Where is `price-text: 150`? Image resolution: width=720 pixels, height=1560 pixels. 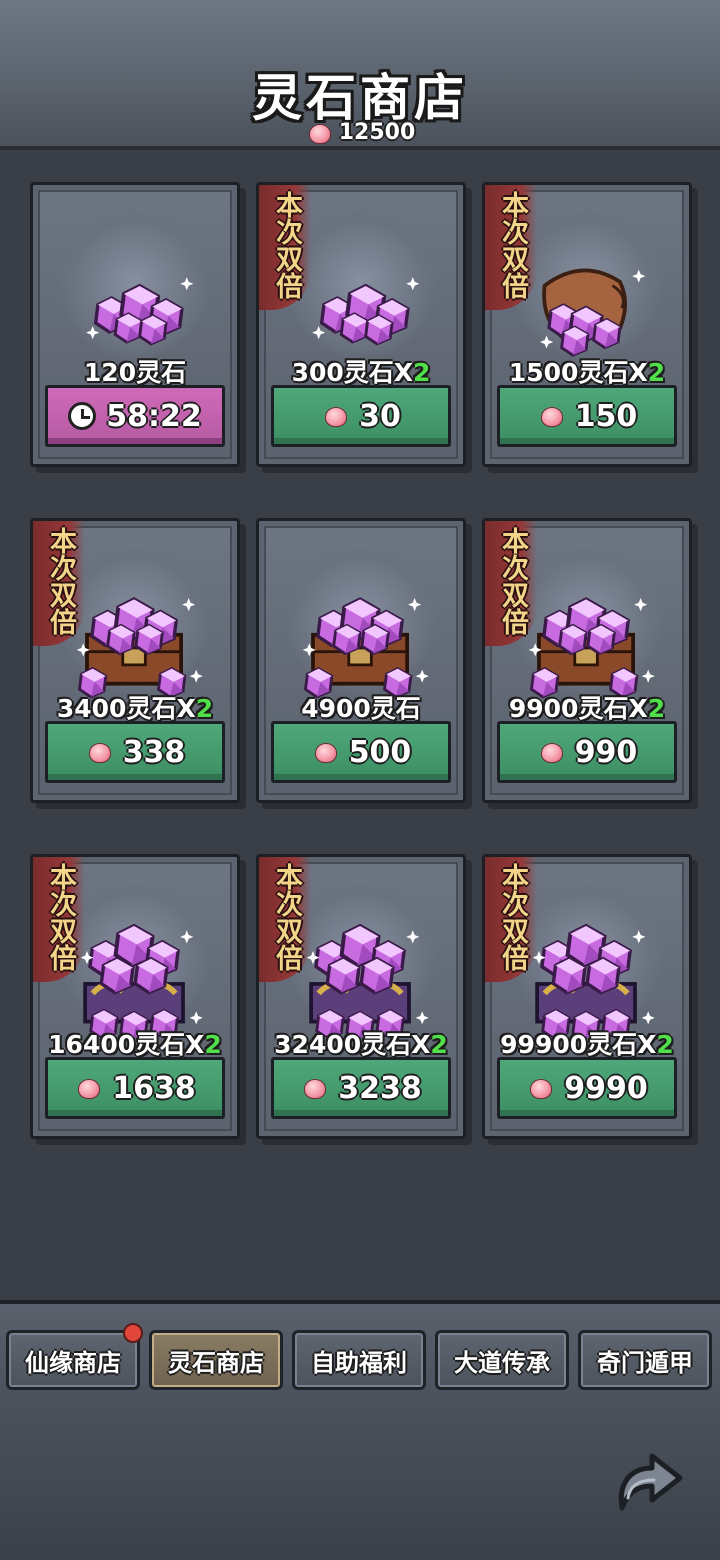 price-text: 150 is located at coordinates (606, 416).